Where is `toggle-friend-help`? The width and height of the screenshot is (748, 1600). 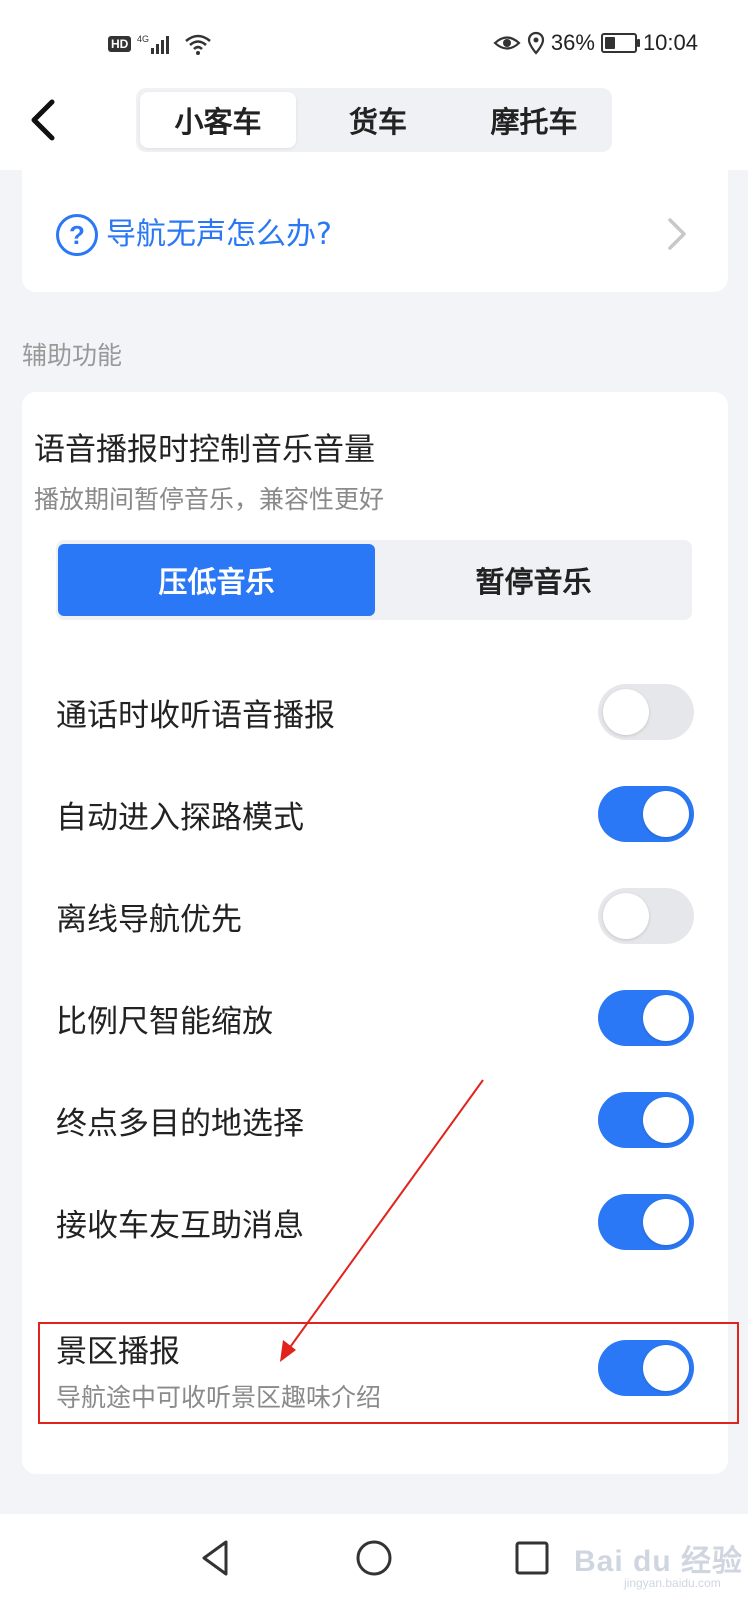
toggle-friend-help is located at coordinates (646, 1222).